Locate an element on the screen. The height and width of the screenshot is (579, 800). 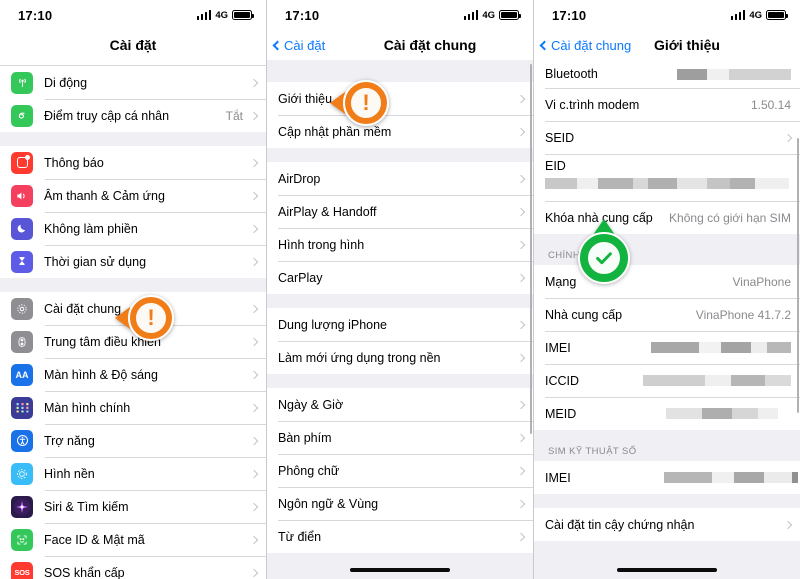
row-background-app-refresh: Làm mới ứng dụng trong nền is located at coordinates (400, 357).